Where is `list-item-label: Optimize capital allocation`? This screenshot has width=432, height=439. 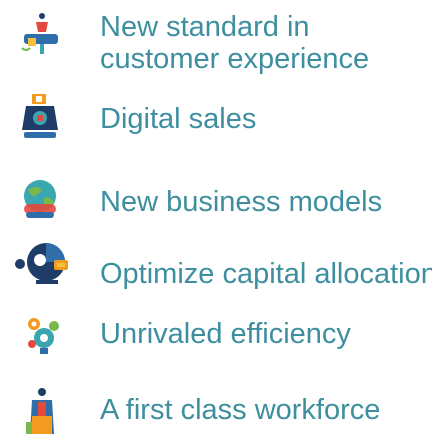
list-item-label: Optimize capital allocation is located at coordinates (266, 274).